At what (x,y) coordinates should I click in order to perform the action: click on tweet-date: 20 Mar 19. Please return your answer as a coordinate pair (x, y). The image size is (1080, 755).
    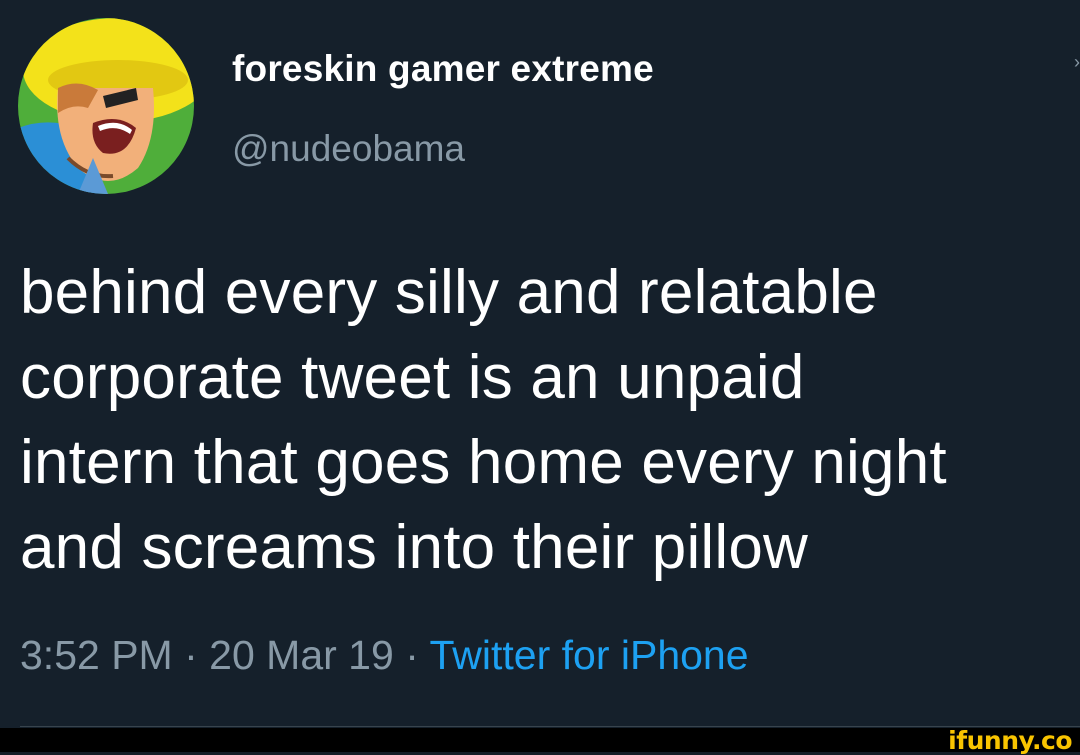
    Looking at the image, I should click on (301, 655).